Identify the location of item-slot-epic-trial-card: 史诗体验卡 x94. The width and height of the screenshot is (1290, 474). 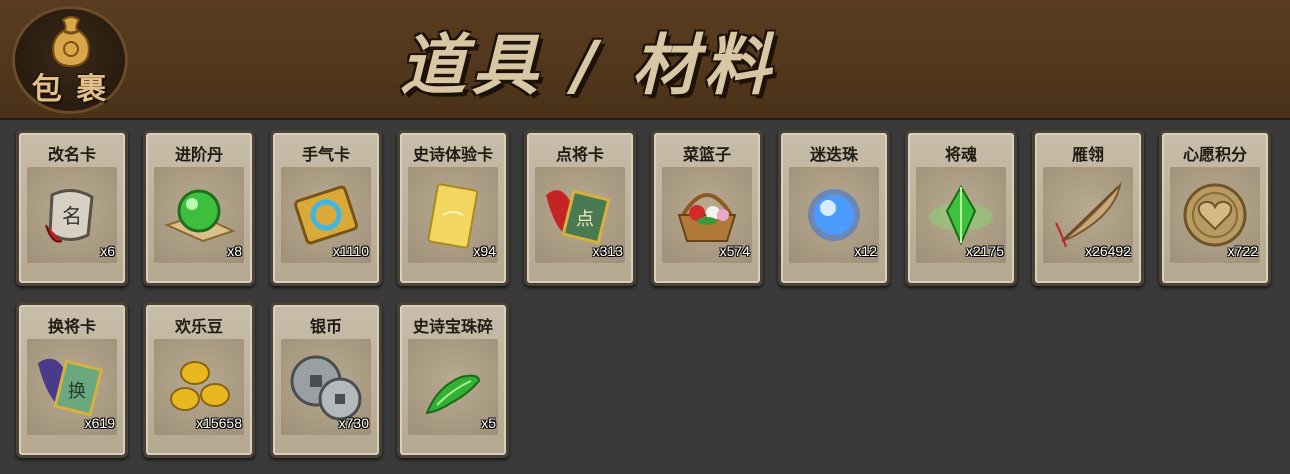
(453, 208).